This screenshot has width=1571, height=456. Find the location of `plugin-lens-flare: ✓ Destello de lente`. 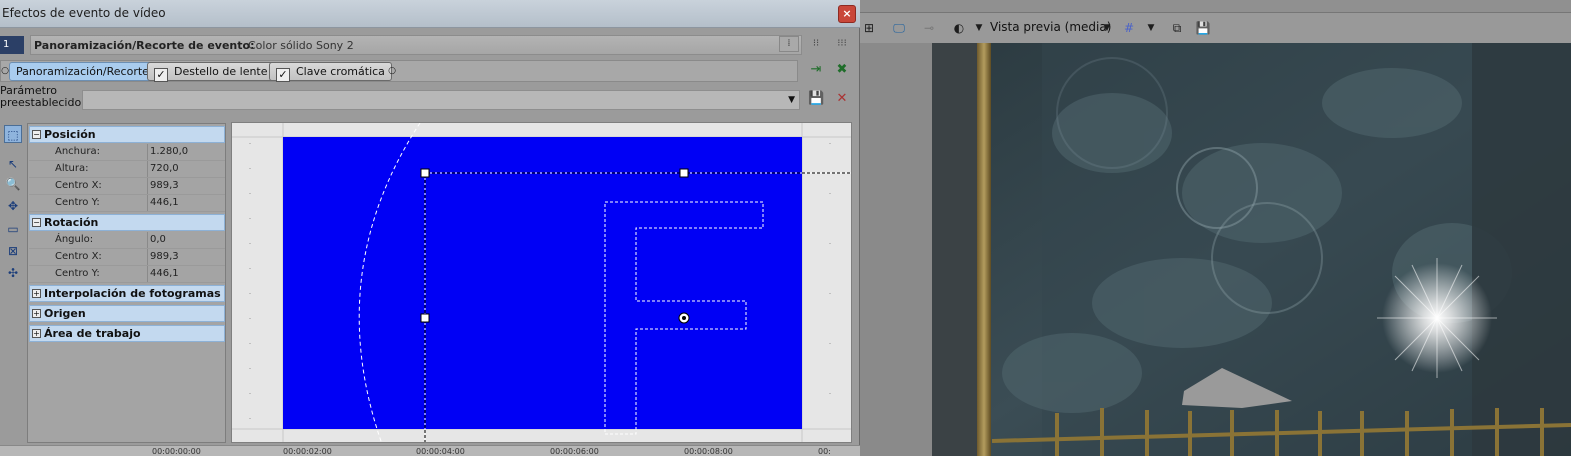

plugin-lens-flare: ✓ Destello de lente is located at coordinates (211, 72).